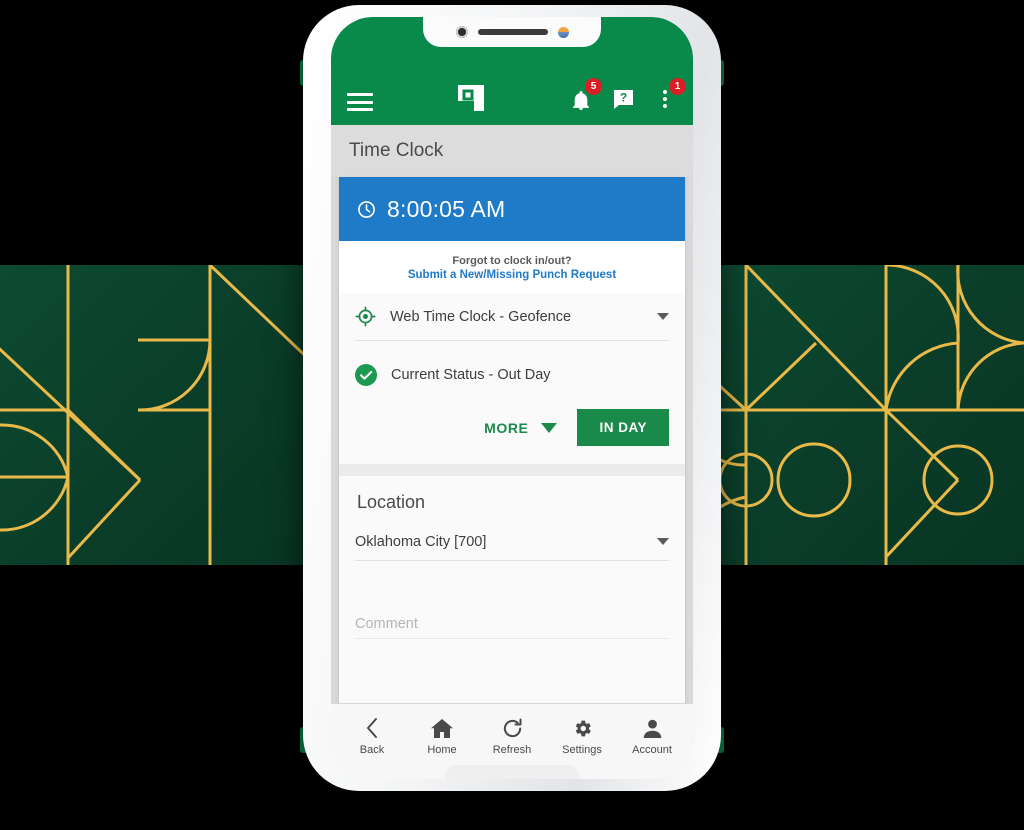  I want to click on overflow-menu-button: 1, so click(669, 94).